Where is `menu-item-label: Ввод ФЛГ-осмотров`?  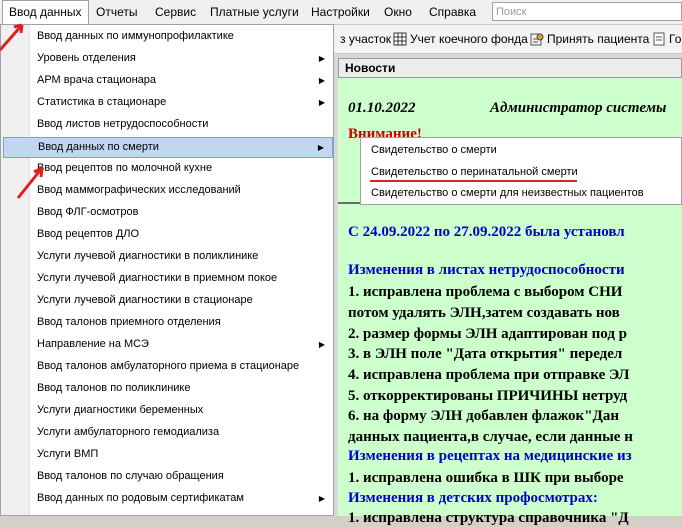
menu-item-label: Ввод ФЛГ-осмотров is located at coordinates (88, 212).